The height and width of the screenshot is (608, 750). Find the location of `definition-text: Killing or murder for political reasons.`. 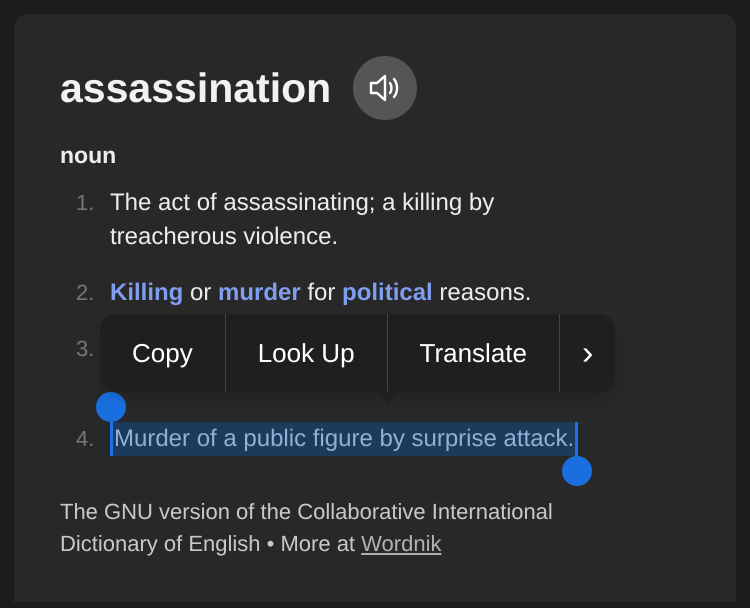

definition-text: Killing or murder for political reasons. is located at coordinates (321, 293).